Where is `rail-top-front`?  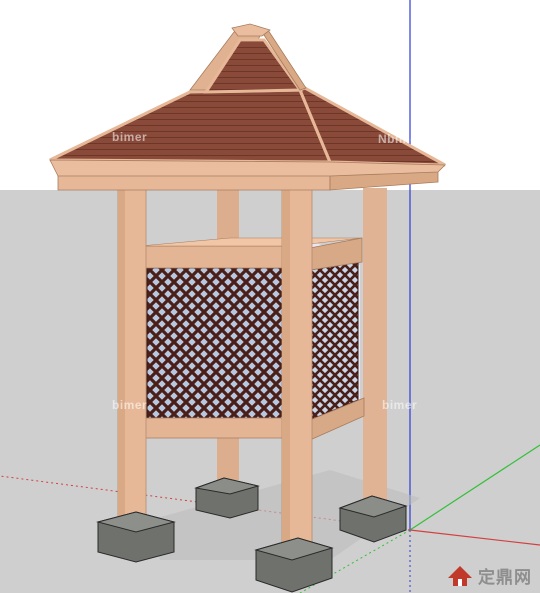
rail-top-front is located at coordinates (216, 257).